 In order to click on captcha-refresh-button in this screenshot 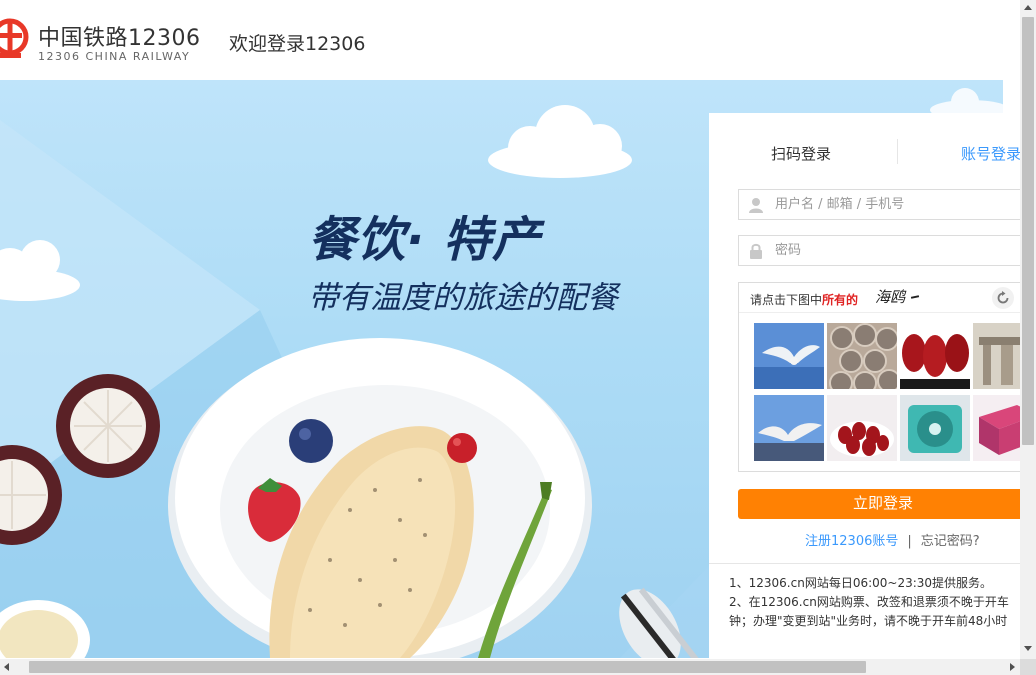, I will do `click(1003, 298)`.